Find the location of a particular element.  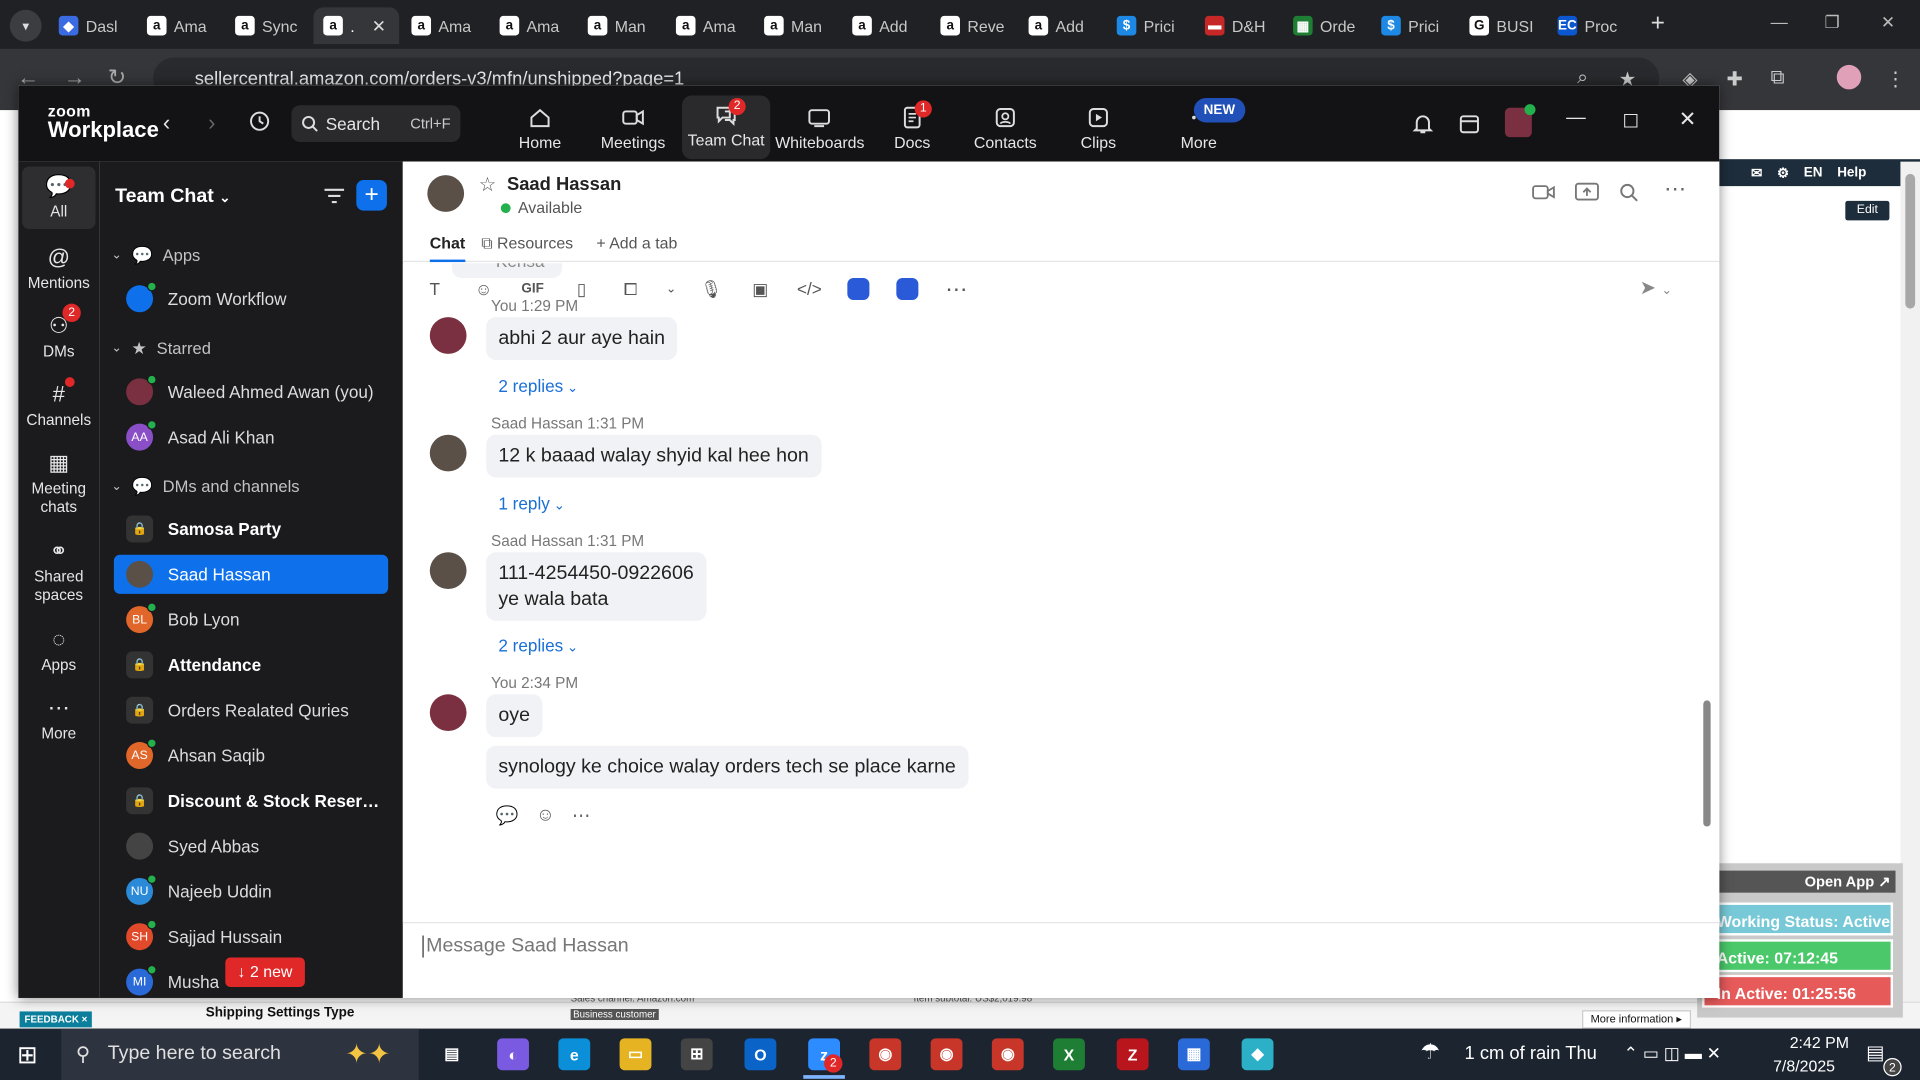

more-tools-icon: ⋯ is located at coordinates (956, 288).